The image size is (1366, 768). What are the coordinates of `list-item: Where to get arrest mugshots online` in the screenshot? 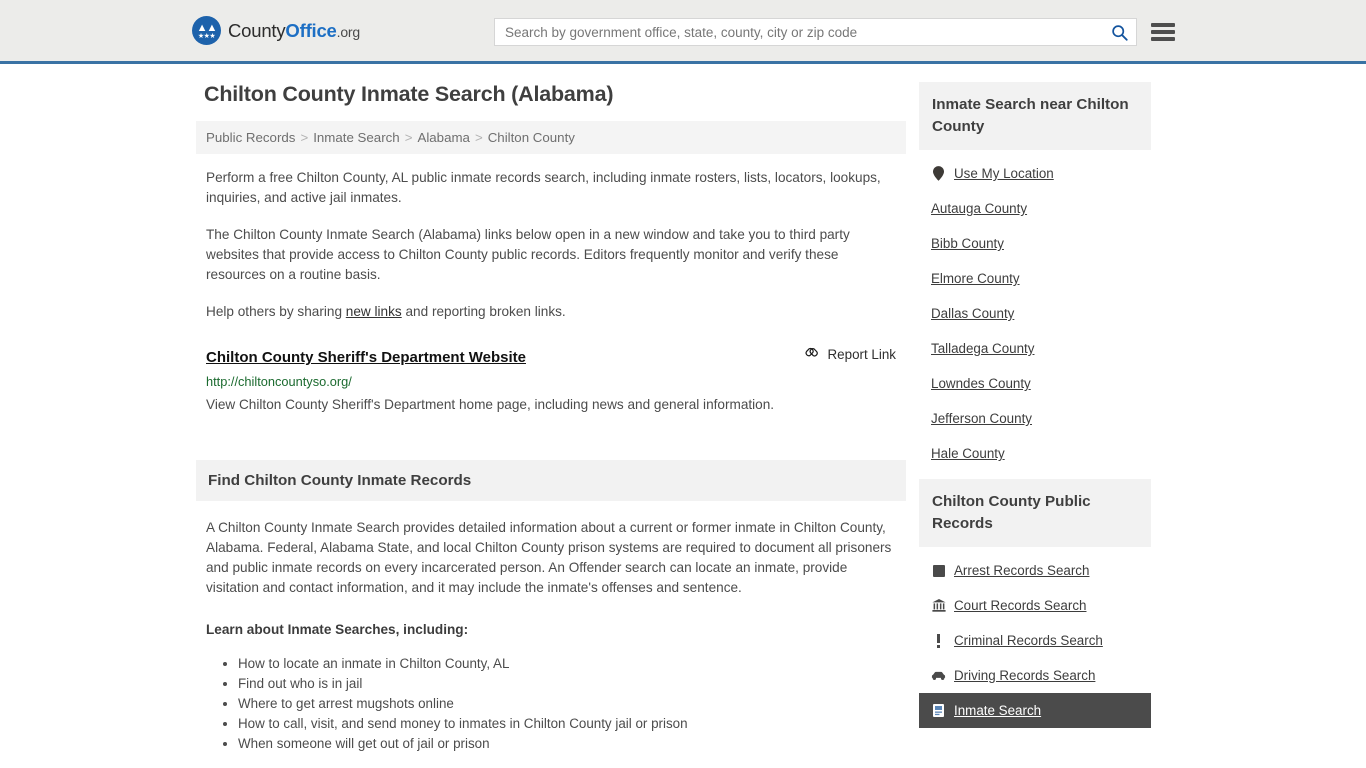 It's located at (567, 704).